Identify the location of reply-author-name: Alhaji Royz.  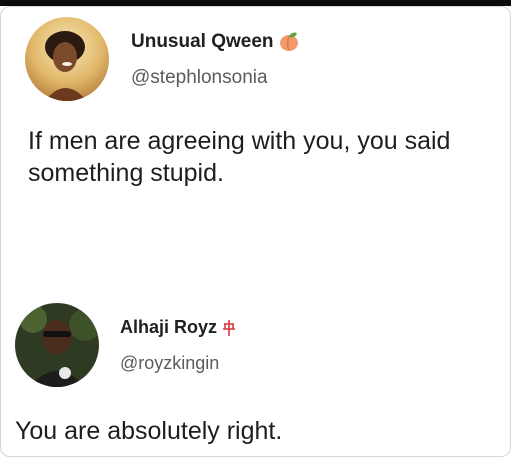
(168, 327).